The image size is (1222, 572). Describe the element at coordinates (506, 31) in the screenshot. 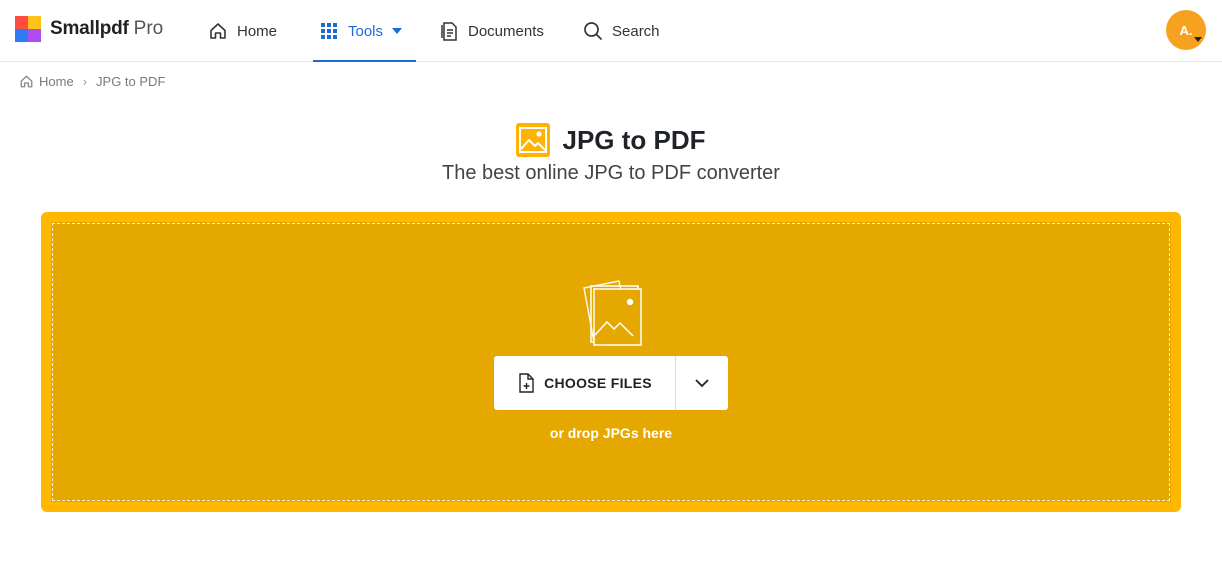

I see `nav-documents-label: Documents` at that location.